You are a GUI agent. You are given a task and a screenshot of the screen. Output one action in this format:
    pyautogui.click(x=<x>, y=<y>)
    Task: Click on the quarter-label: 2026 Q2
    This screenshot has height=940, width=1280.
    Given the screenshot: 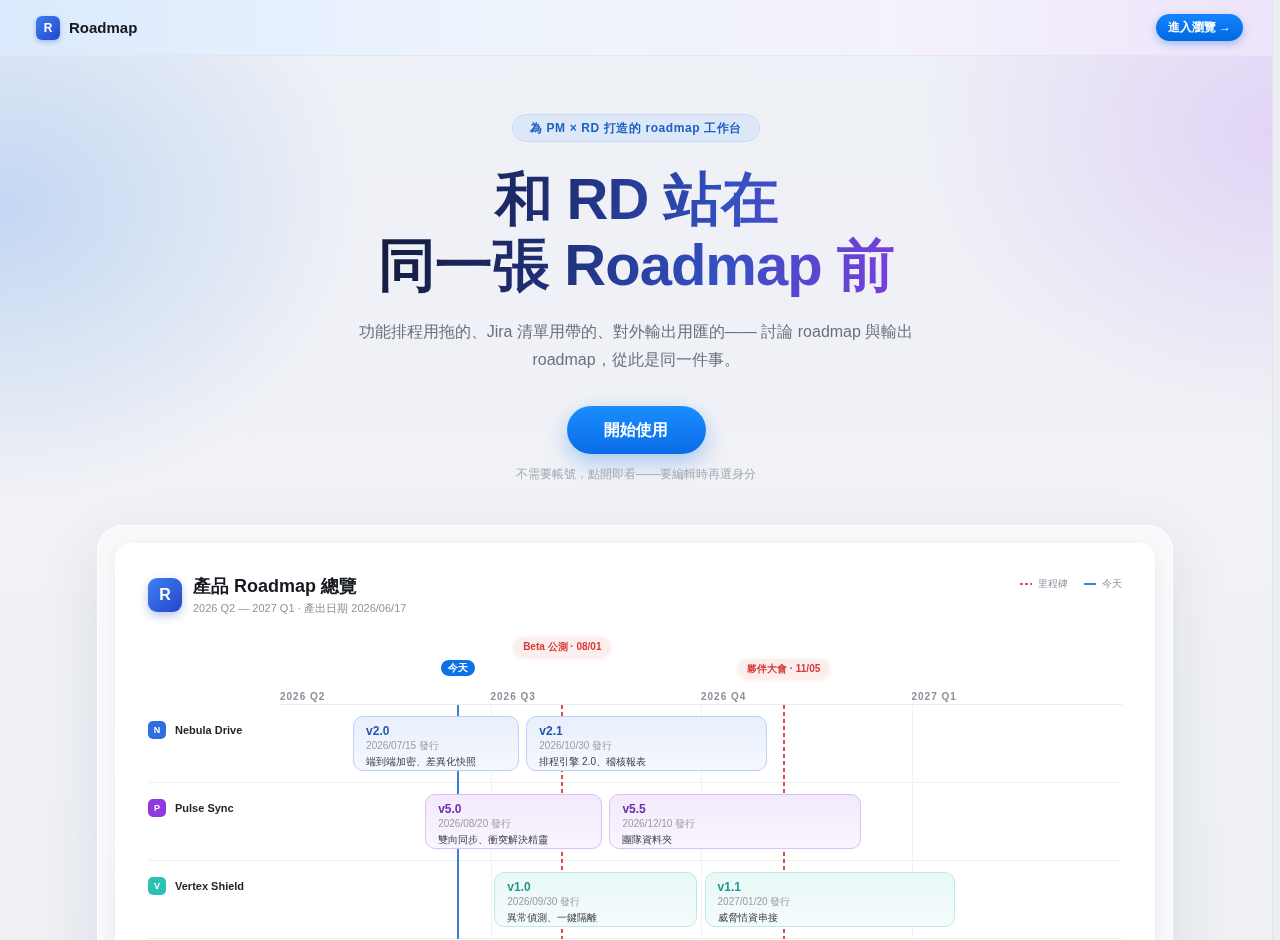 What is the action you would take?
    pyautogui.click(x=303, y=696)
    